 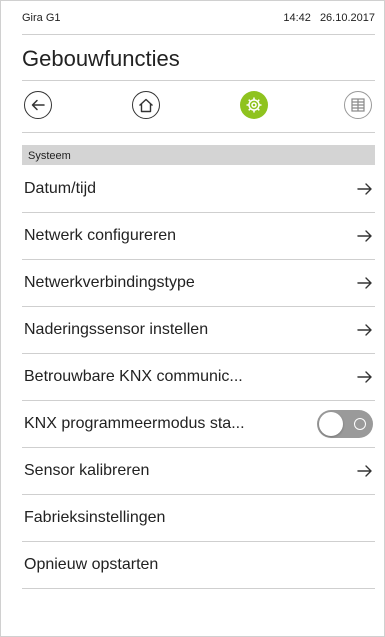 I want to click on status-divider, so click(x=198, y=34).